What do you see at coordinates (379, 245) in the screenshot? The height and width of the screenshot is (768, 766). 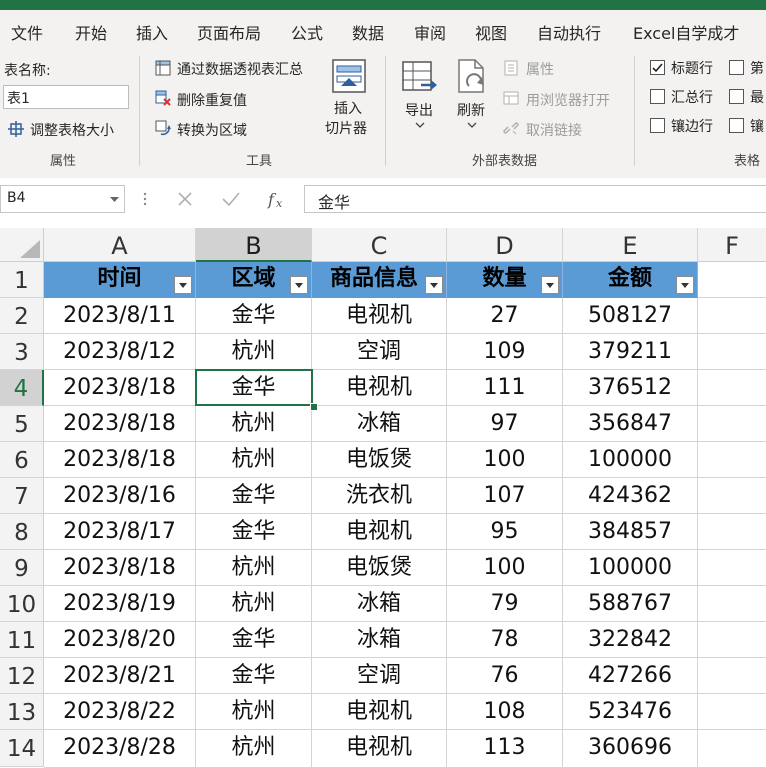 I see `column-header-c: C` at bounding box center [379, 245].